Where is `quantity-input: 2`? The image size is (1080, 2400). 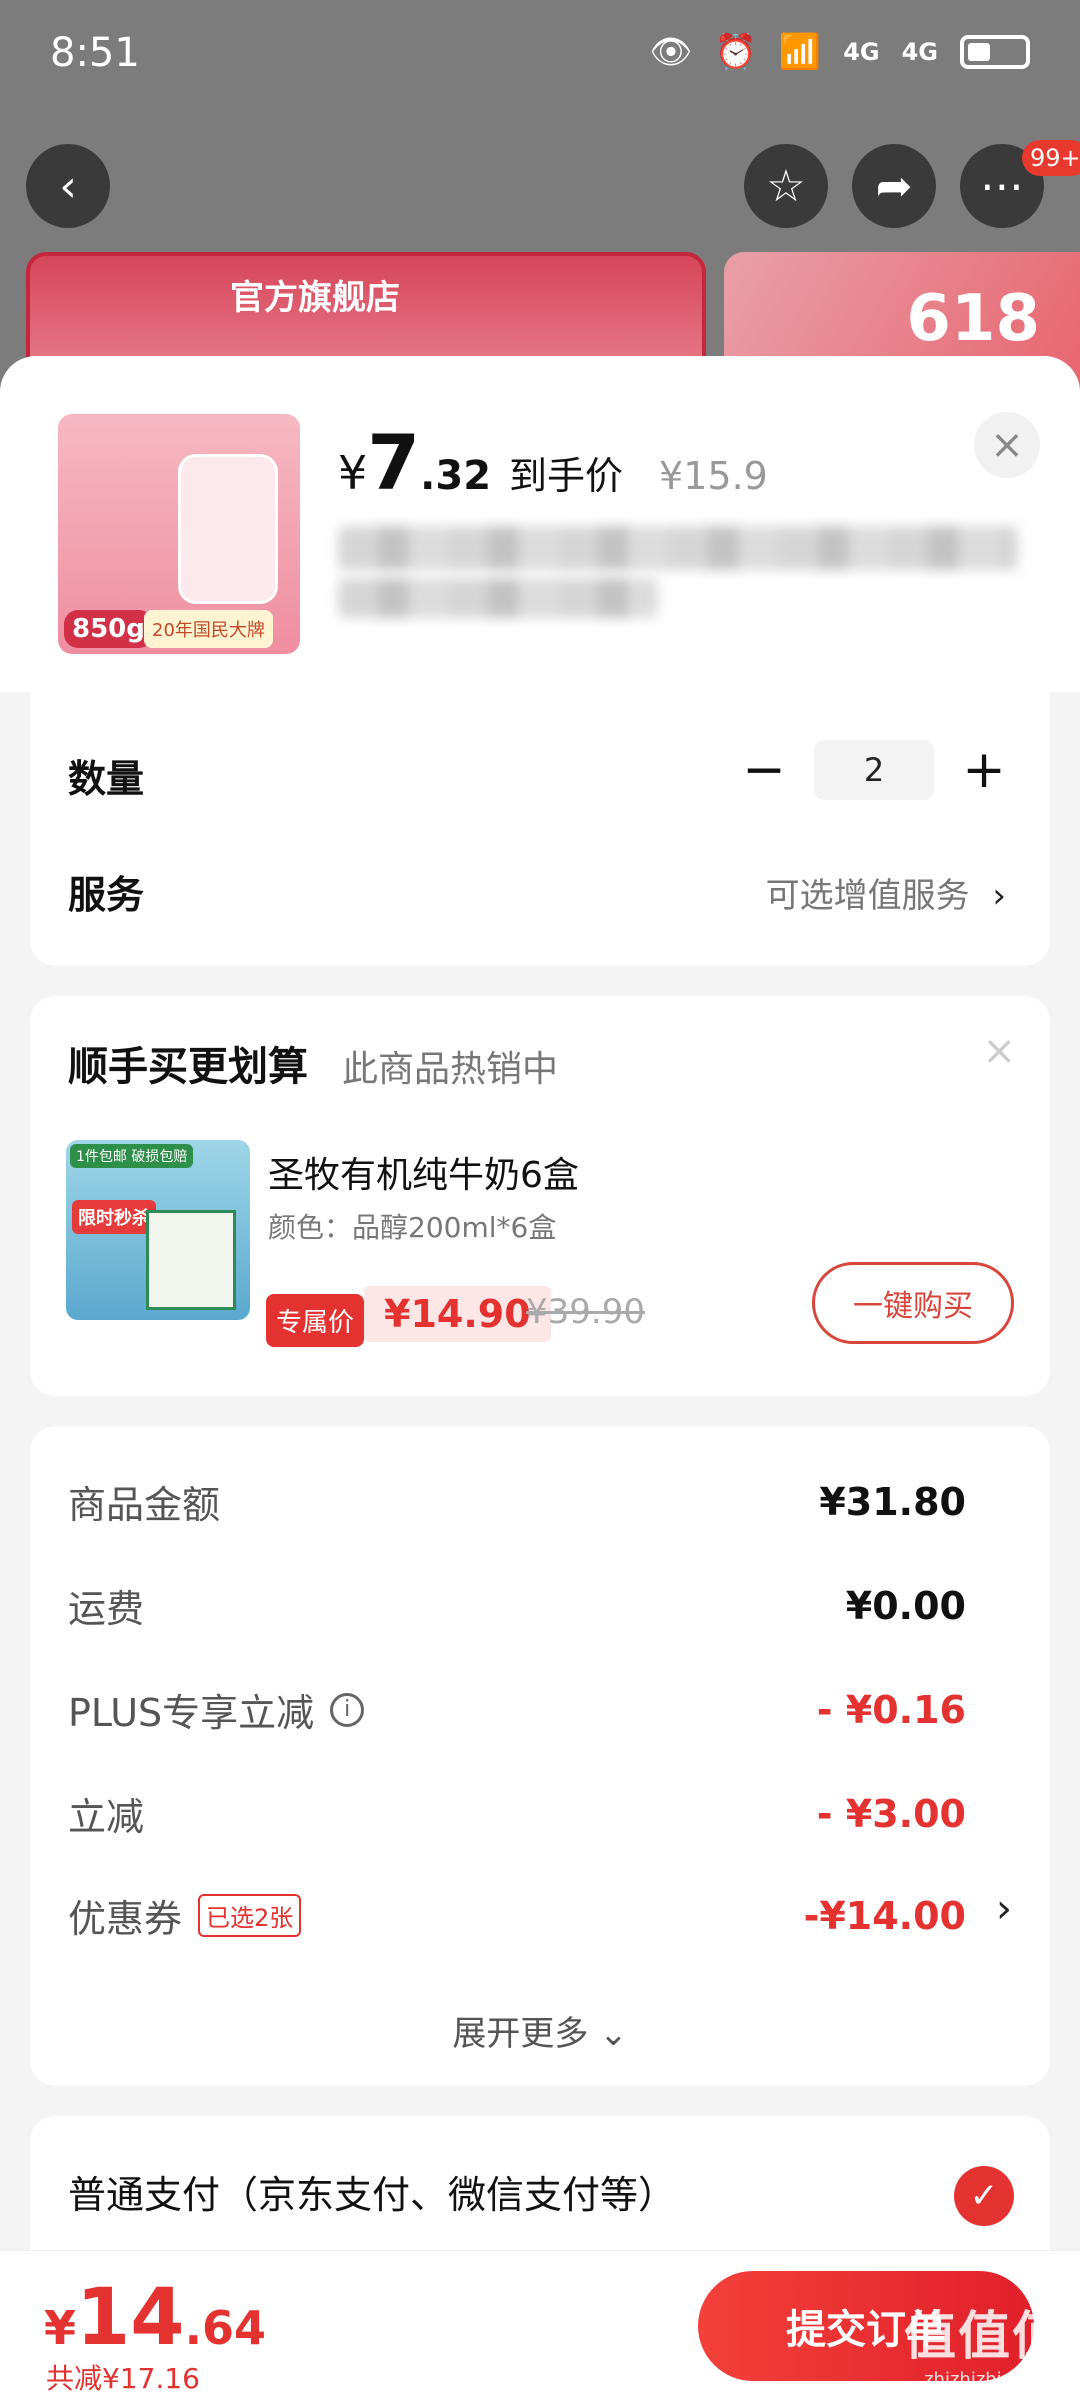
quantity-input: 2 is located at coordinates (874, 770).